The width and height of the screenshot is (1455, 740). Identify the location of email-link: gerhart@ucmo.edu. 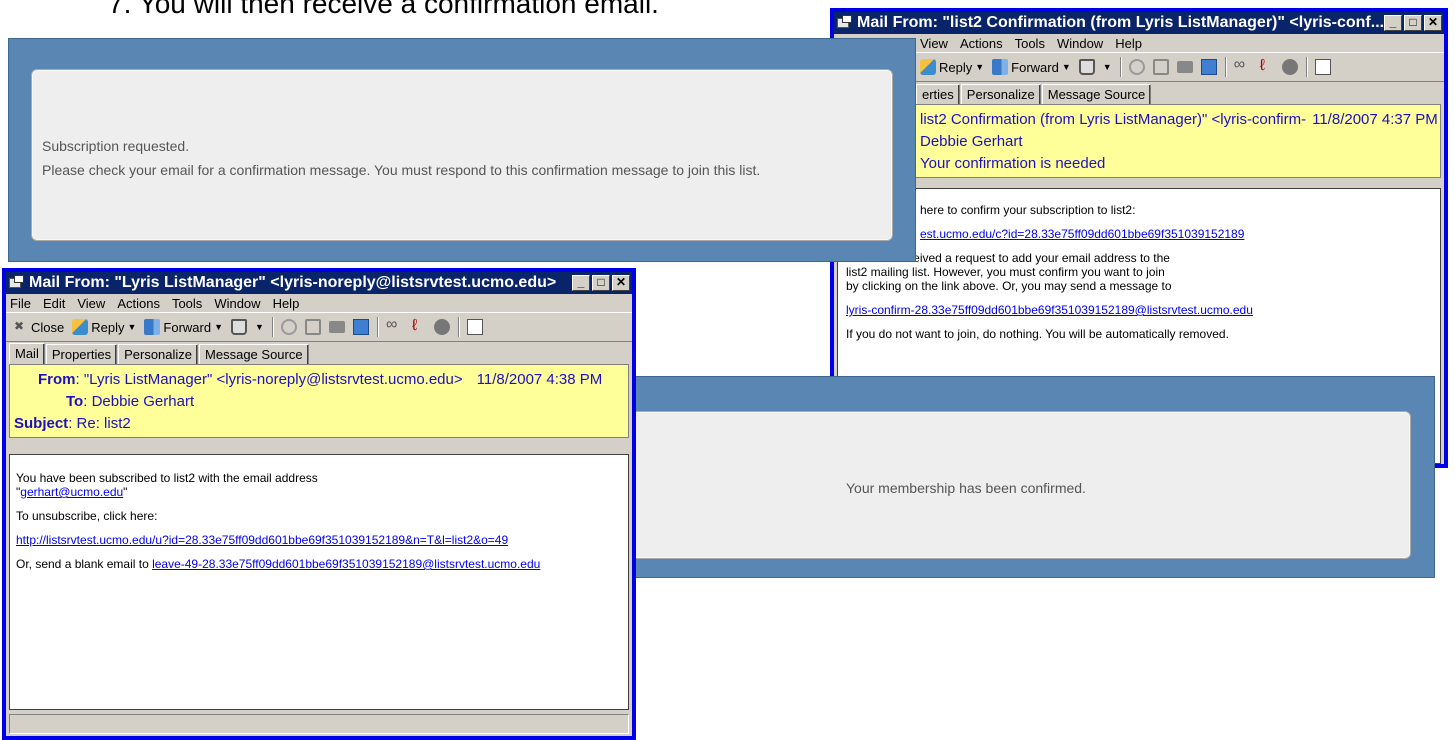
(71, 492).